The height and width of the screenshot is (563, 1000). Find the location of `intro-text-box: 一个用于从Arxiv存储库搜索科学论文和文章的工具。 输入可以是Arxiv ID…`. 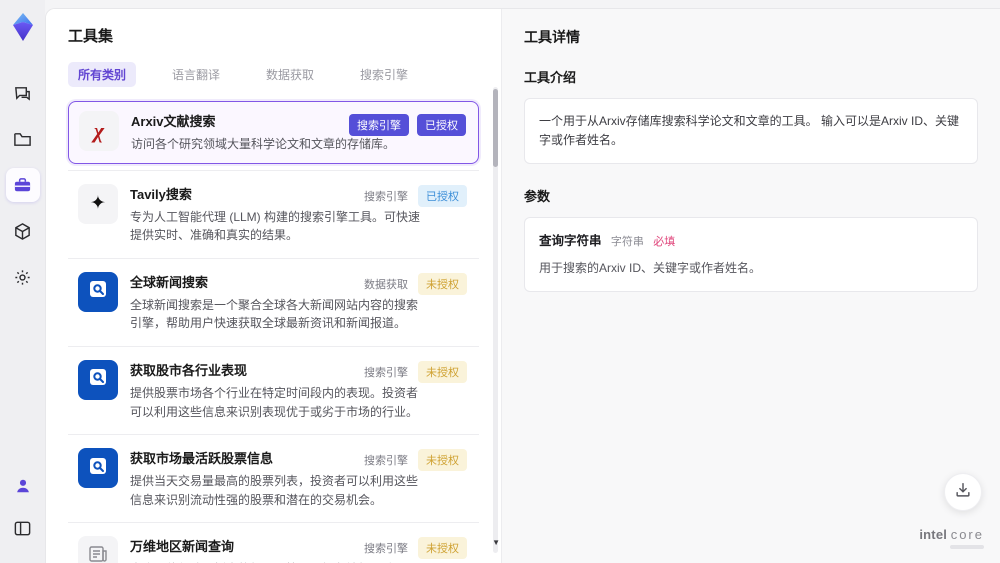

intro-text-box: 一个用于从Arxiv存储库搜索科学论文和文章的工具。 输入可以是Arxiv ID… is located at coordinates (751, 131).